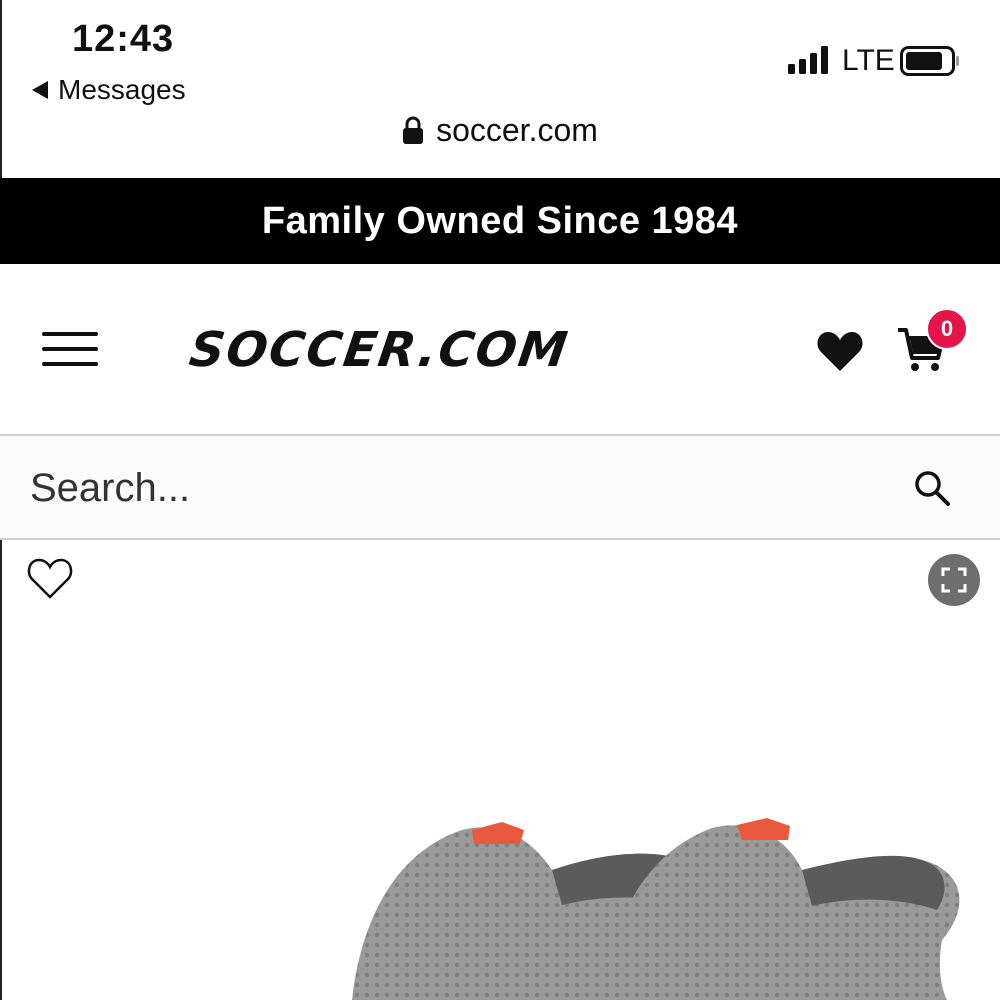  I want to click on status-time: 12:43, so click(123, 39).